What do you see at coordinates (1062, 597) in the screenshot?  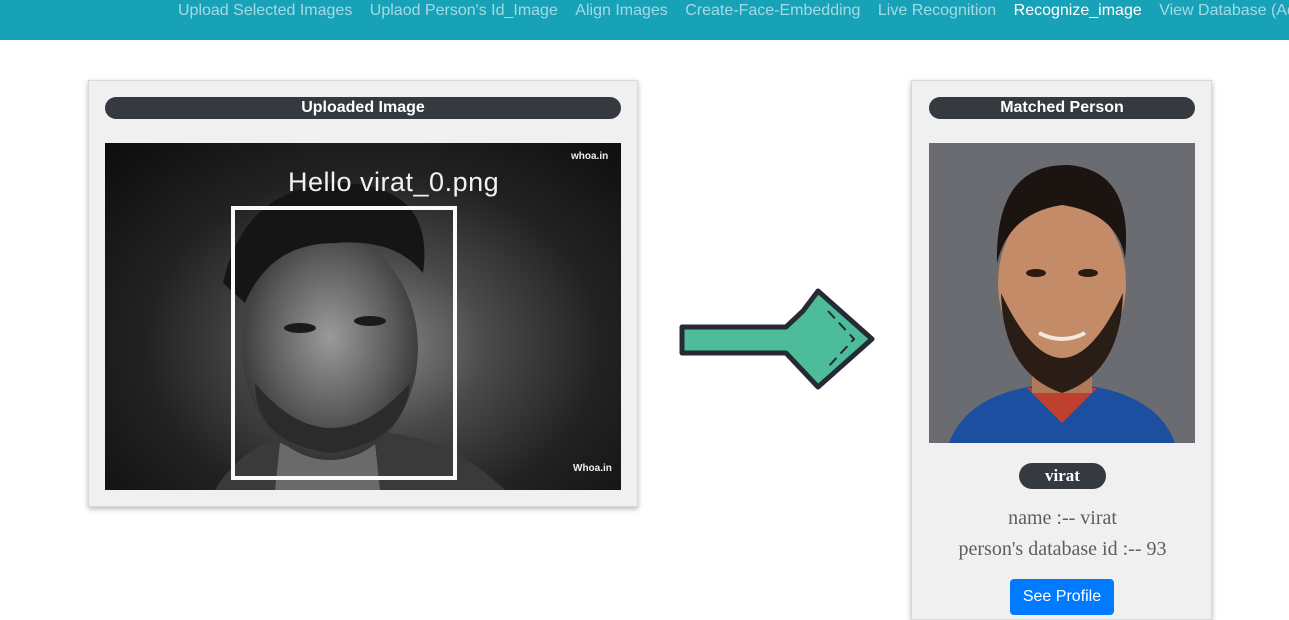 I see `see-profile-button: See Profile` at bounding box center [1062, 597].